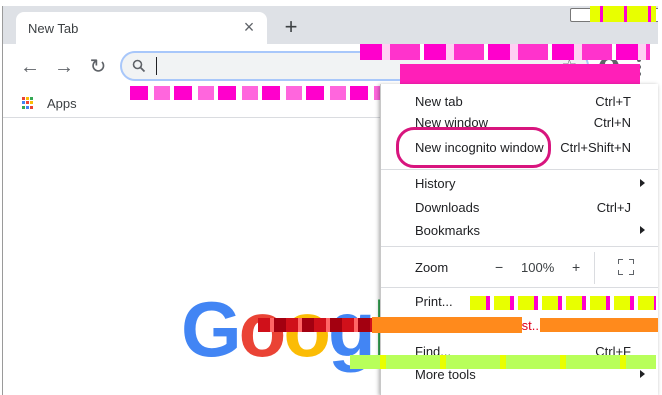 Image resolution: width=662 pixels, height=395 pixels. Describe the element at coordinates (448, 230) in the screenshot. I see `menu-item-label: Bookmarks` at that location.